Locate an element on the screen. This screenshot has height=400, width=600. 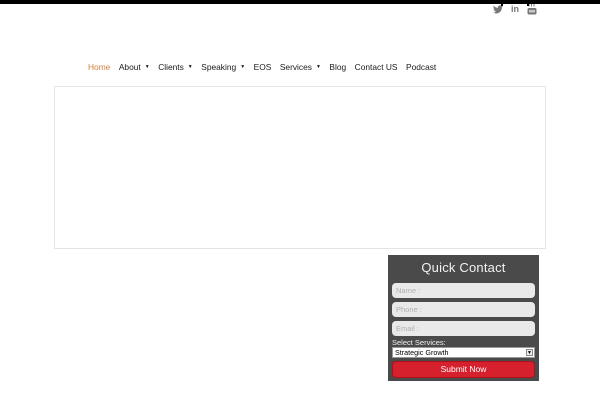
nav-label: Clients is located at coordinates (171, 67).